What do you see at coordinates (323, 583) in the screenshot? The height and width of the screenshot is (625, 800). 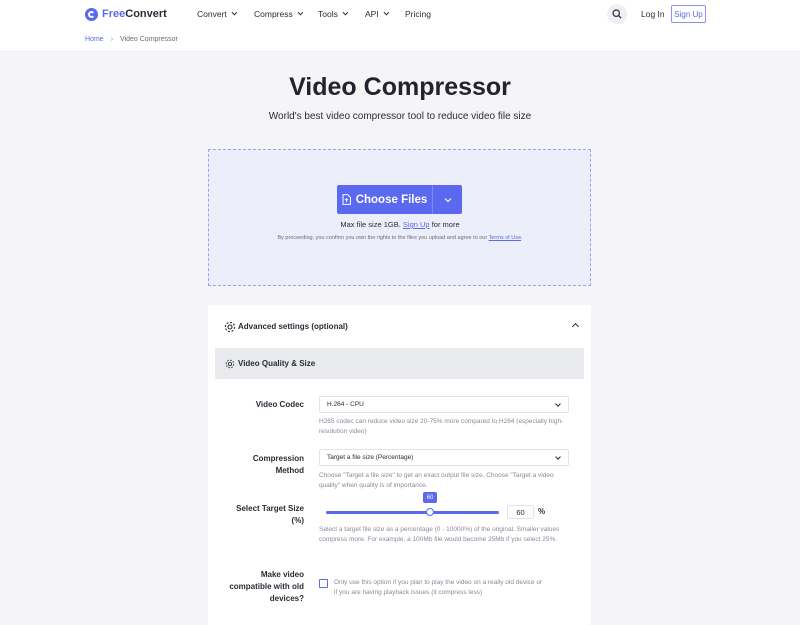 I see `compat-checkbox` at bounding box center [323, 583].